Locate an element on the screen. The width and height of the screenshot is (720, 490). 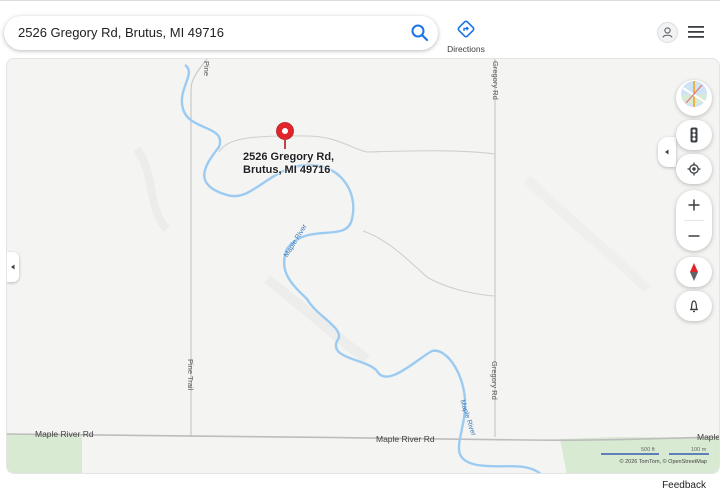
layers-icon is located at coordinates (694, 94).